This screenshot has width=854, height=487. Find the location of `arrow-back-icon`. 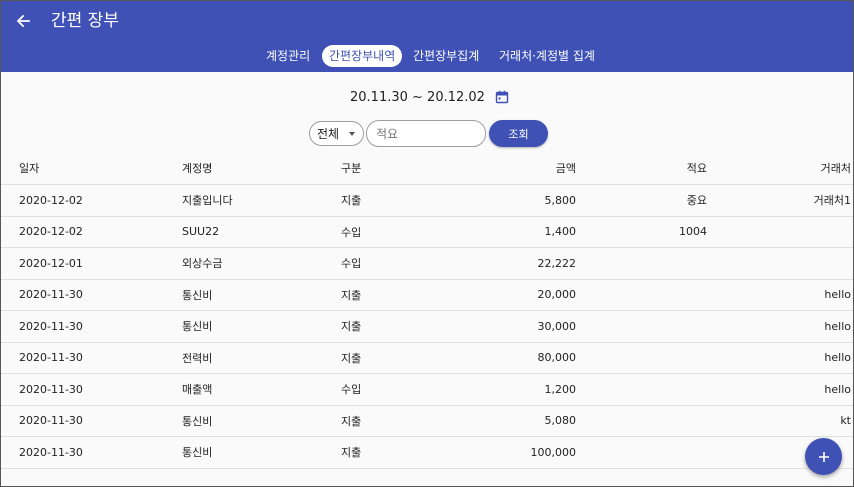

arrow-back-icon is located at coordinates (23, 21).